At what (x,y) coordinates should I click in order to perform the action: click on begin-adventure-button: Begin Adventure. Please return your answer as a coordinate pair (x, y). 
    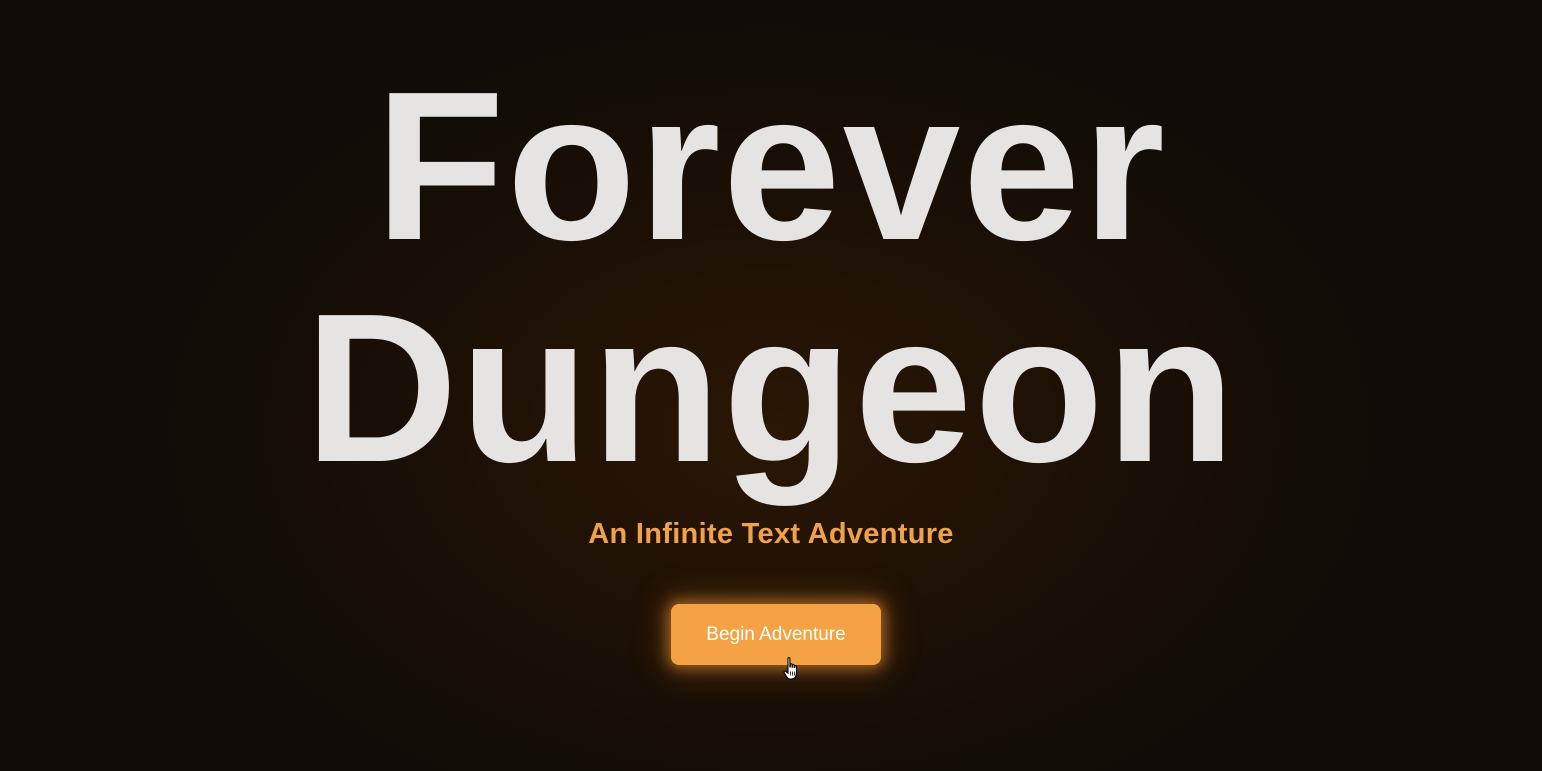
    Looking at the image, I should click on (776, 634).